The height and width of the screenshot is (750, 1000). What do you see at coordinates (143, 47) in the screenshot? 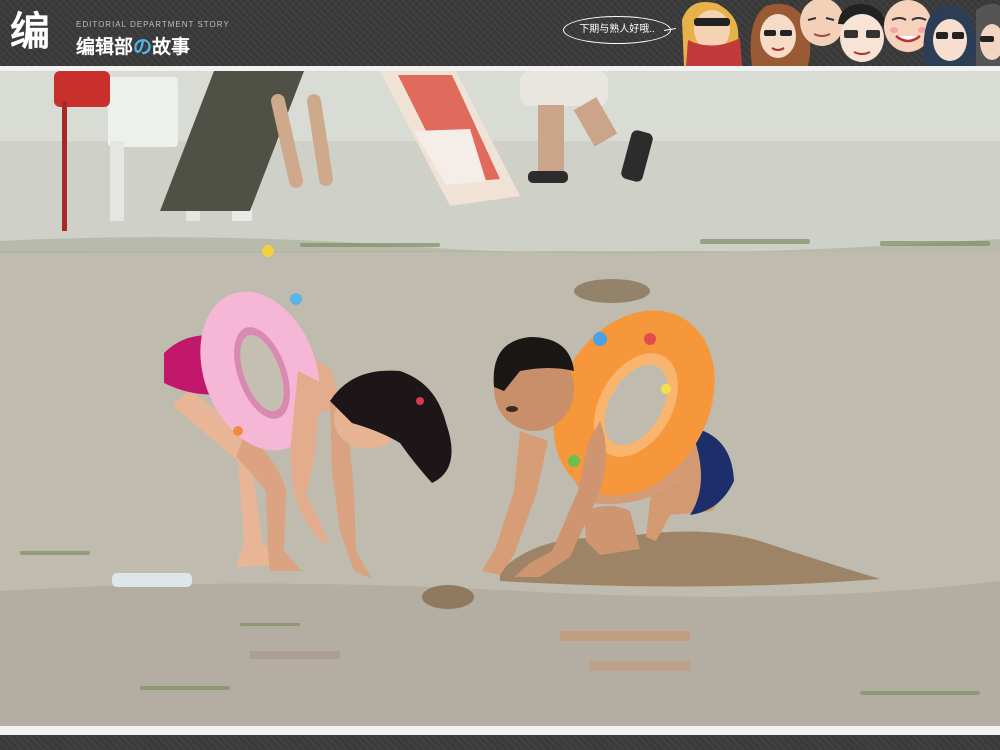
I see `logo-cn-mid: の` at bounding box center [143, 47].